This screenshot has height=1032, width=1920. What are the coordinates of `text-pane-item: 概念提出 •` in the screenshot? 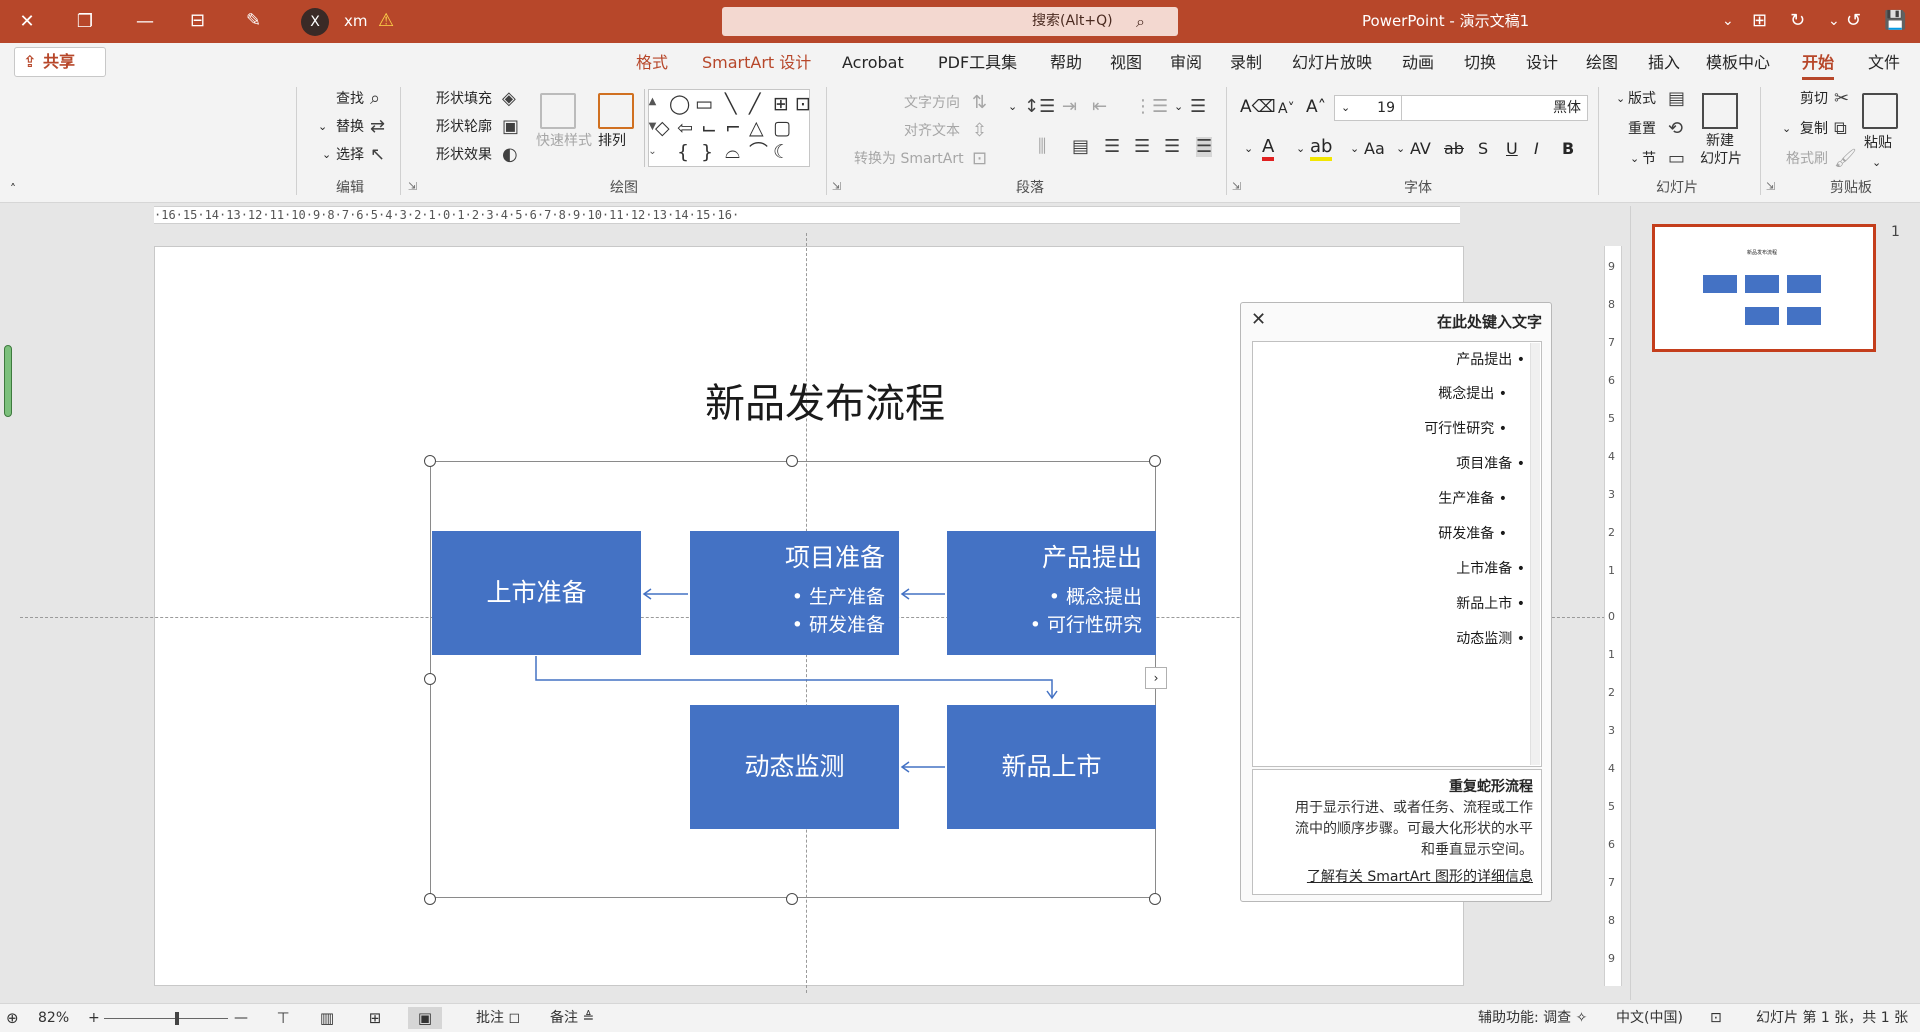 It's located at (1472, 394).